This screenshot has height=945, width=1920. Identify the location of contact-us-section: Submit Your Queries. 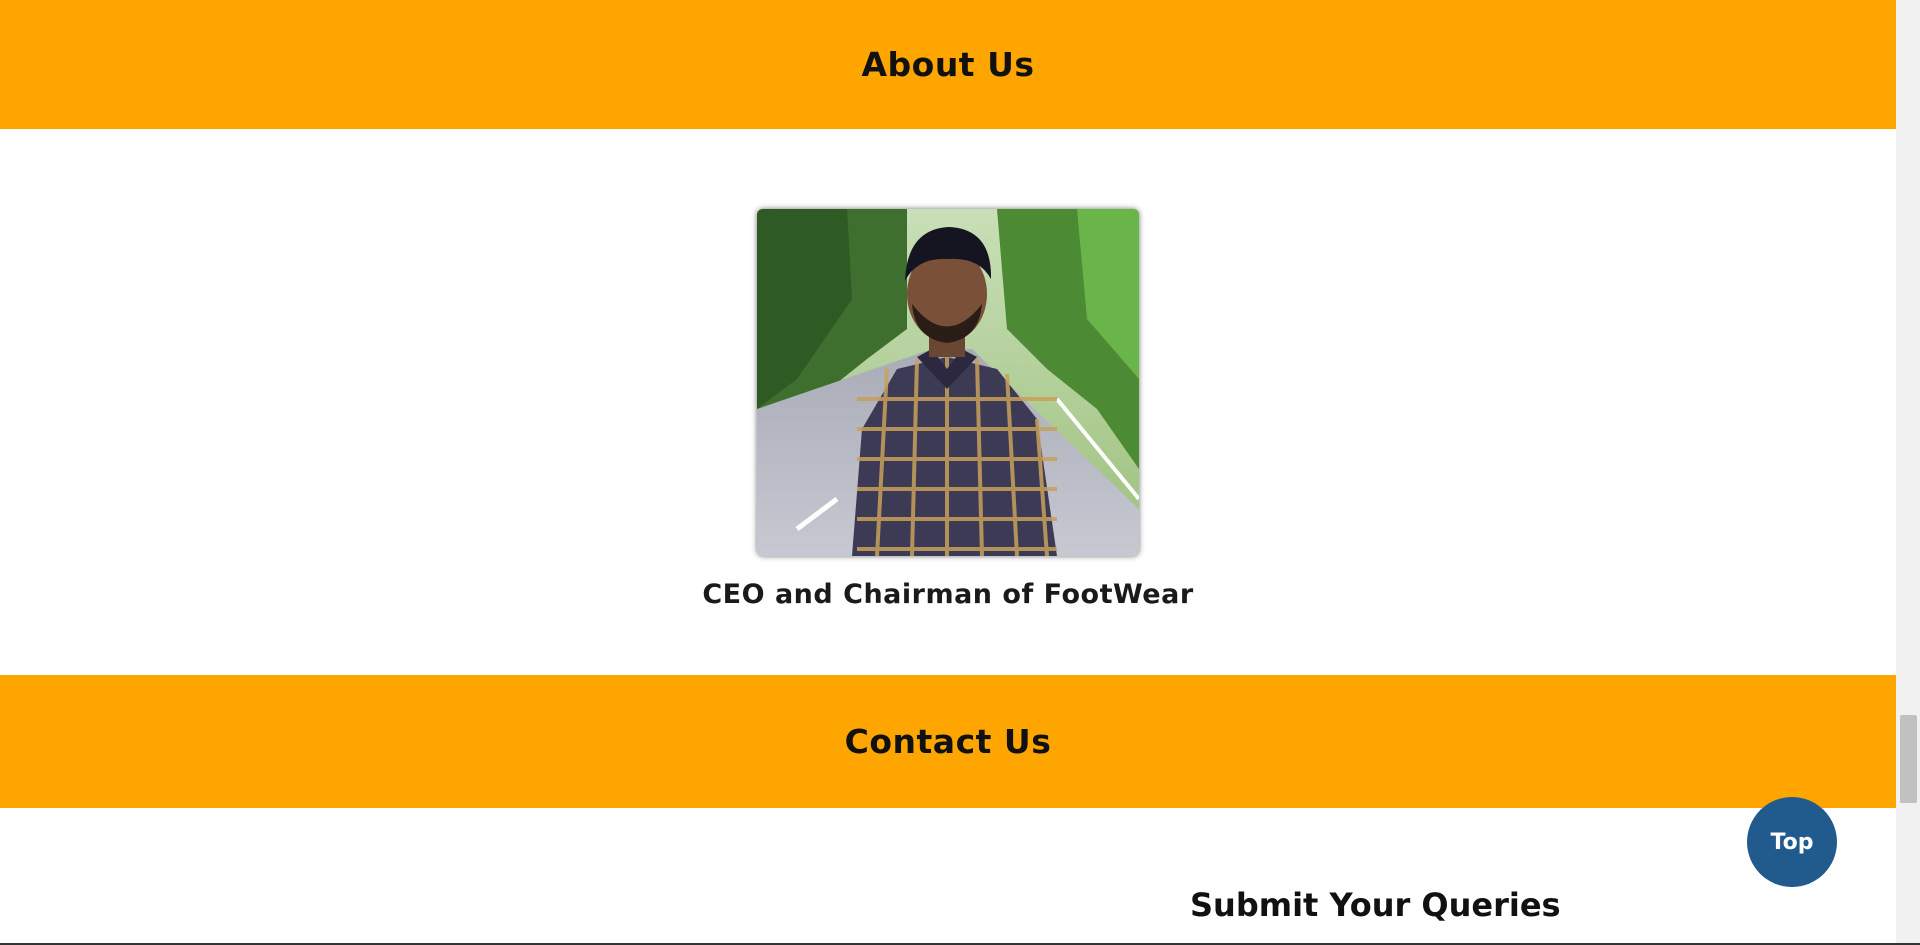
(948, 875).